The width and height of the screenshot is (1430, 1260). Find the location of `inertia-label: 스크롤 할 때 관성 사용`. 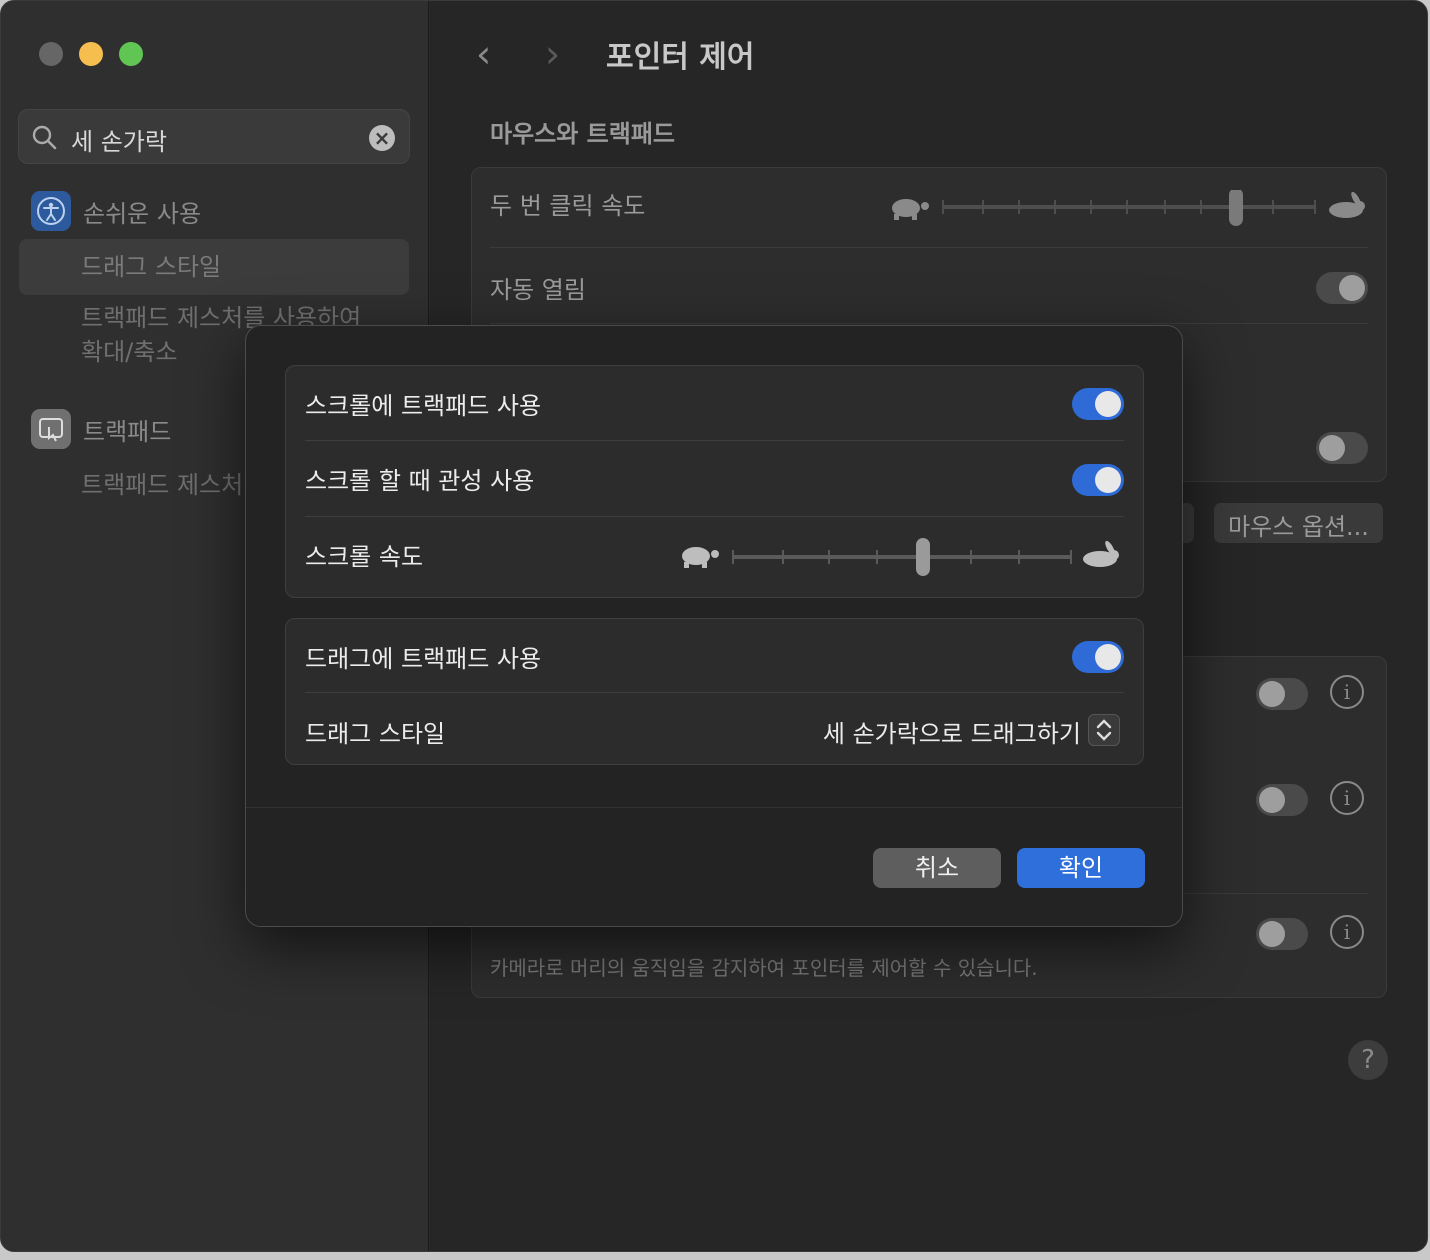

inertia-label: 스크롤 할 때 관성 사용 is located at coordinates (420, 481).